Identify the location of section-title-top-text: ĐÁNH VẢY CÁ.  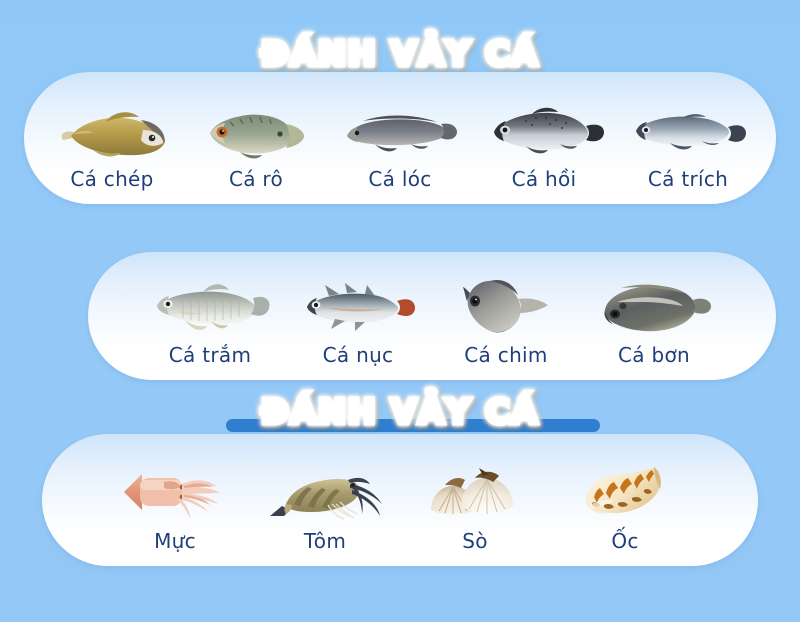
(400, 53).